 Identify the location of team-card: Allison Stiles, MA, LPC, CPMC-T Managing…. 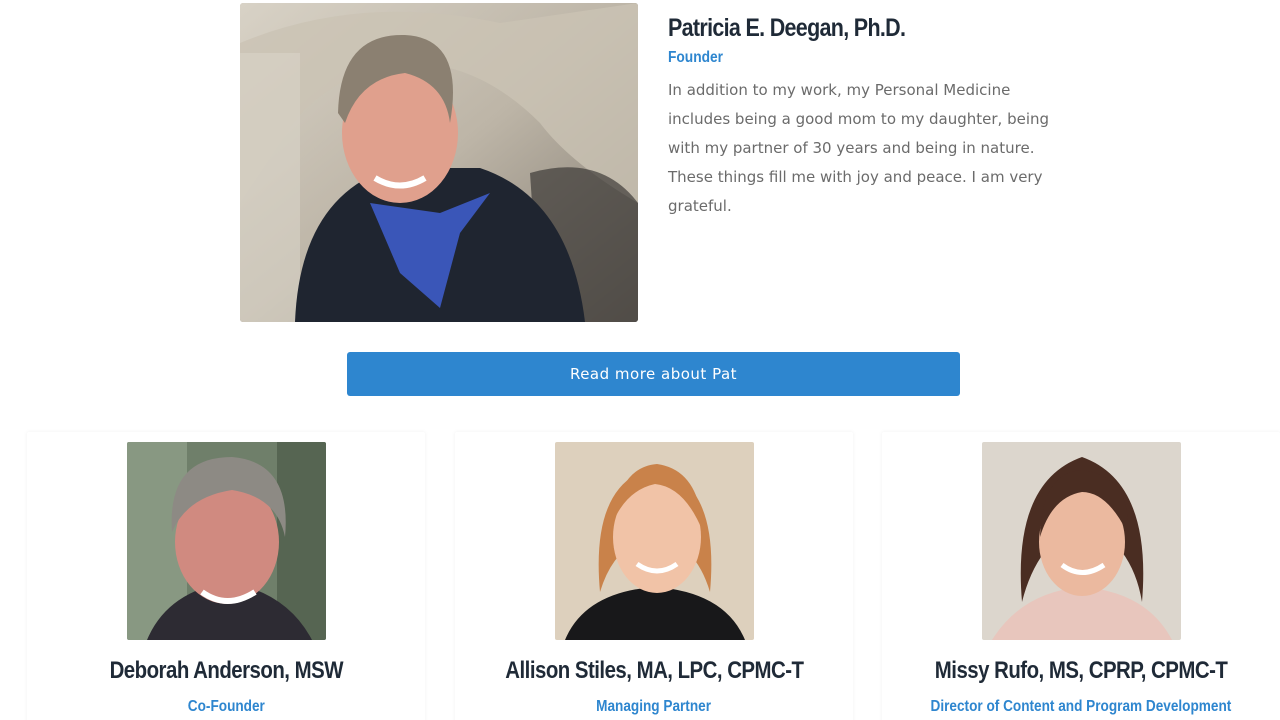
(654, 576).